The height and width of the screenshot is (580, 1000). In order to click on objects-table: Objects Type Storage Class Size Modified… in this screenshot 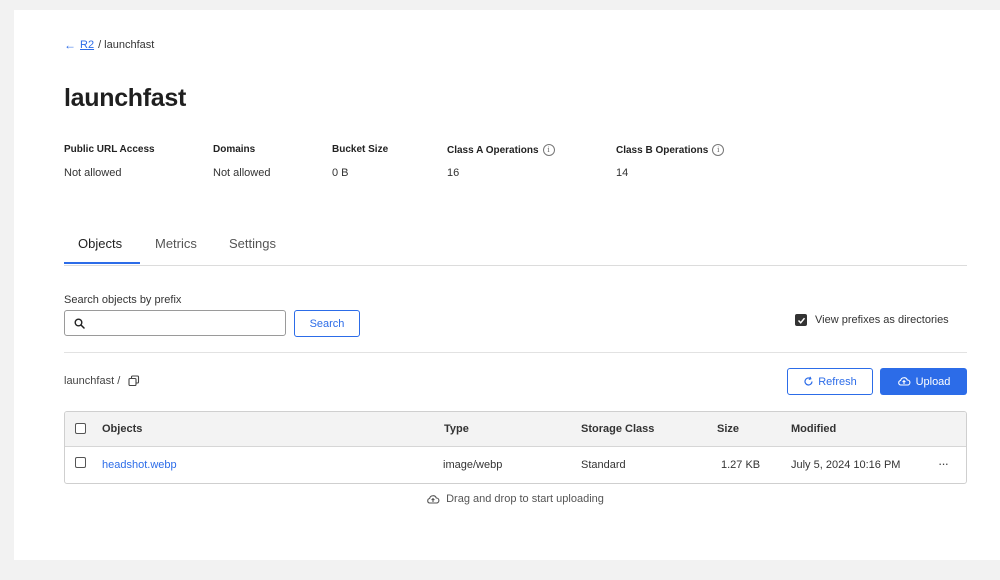, I will do `click(515, 447)`.